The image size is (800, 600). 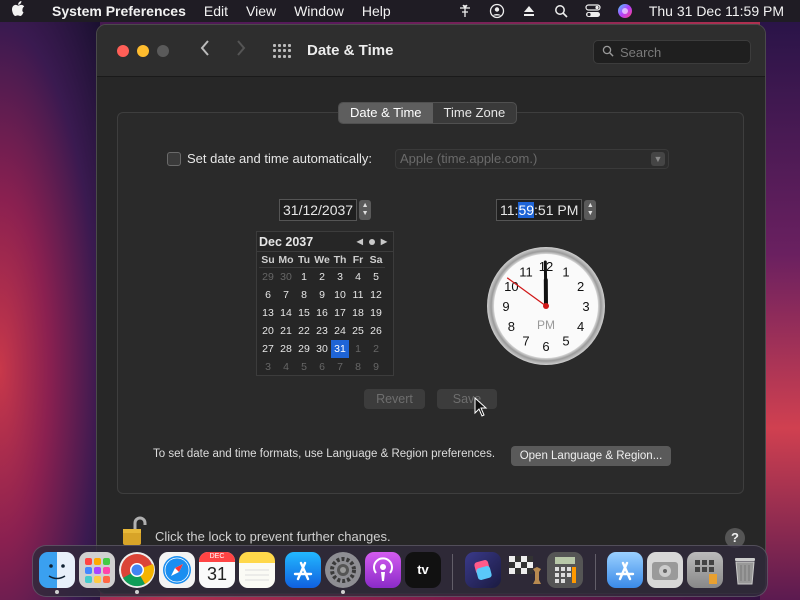 What do you see at coordinates (340, 295) in the screenshot?
I see `calendar-day: 10` at bounding box center [340, 295].